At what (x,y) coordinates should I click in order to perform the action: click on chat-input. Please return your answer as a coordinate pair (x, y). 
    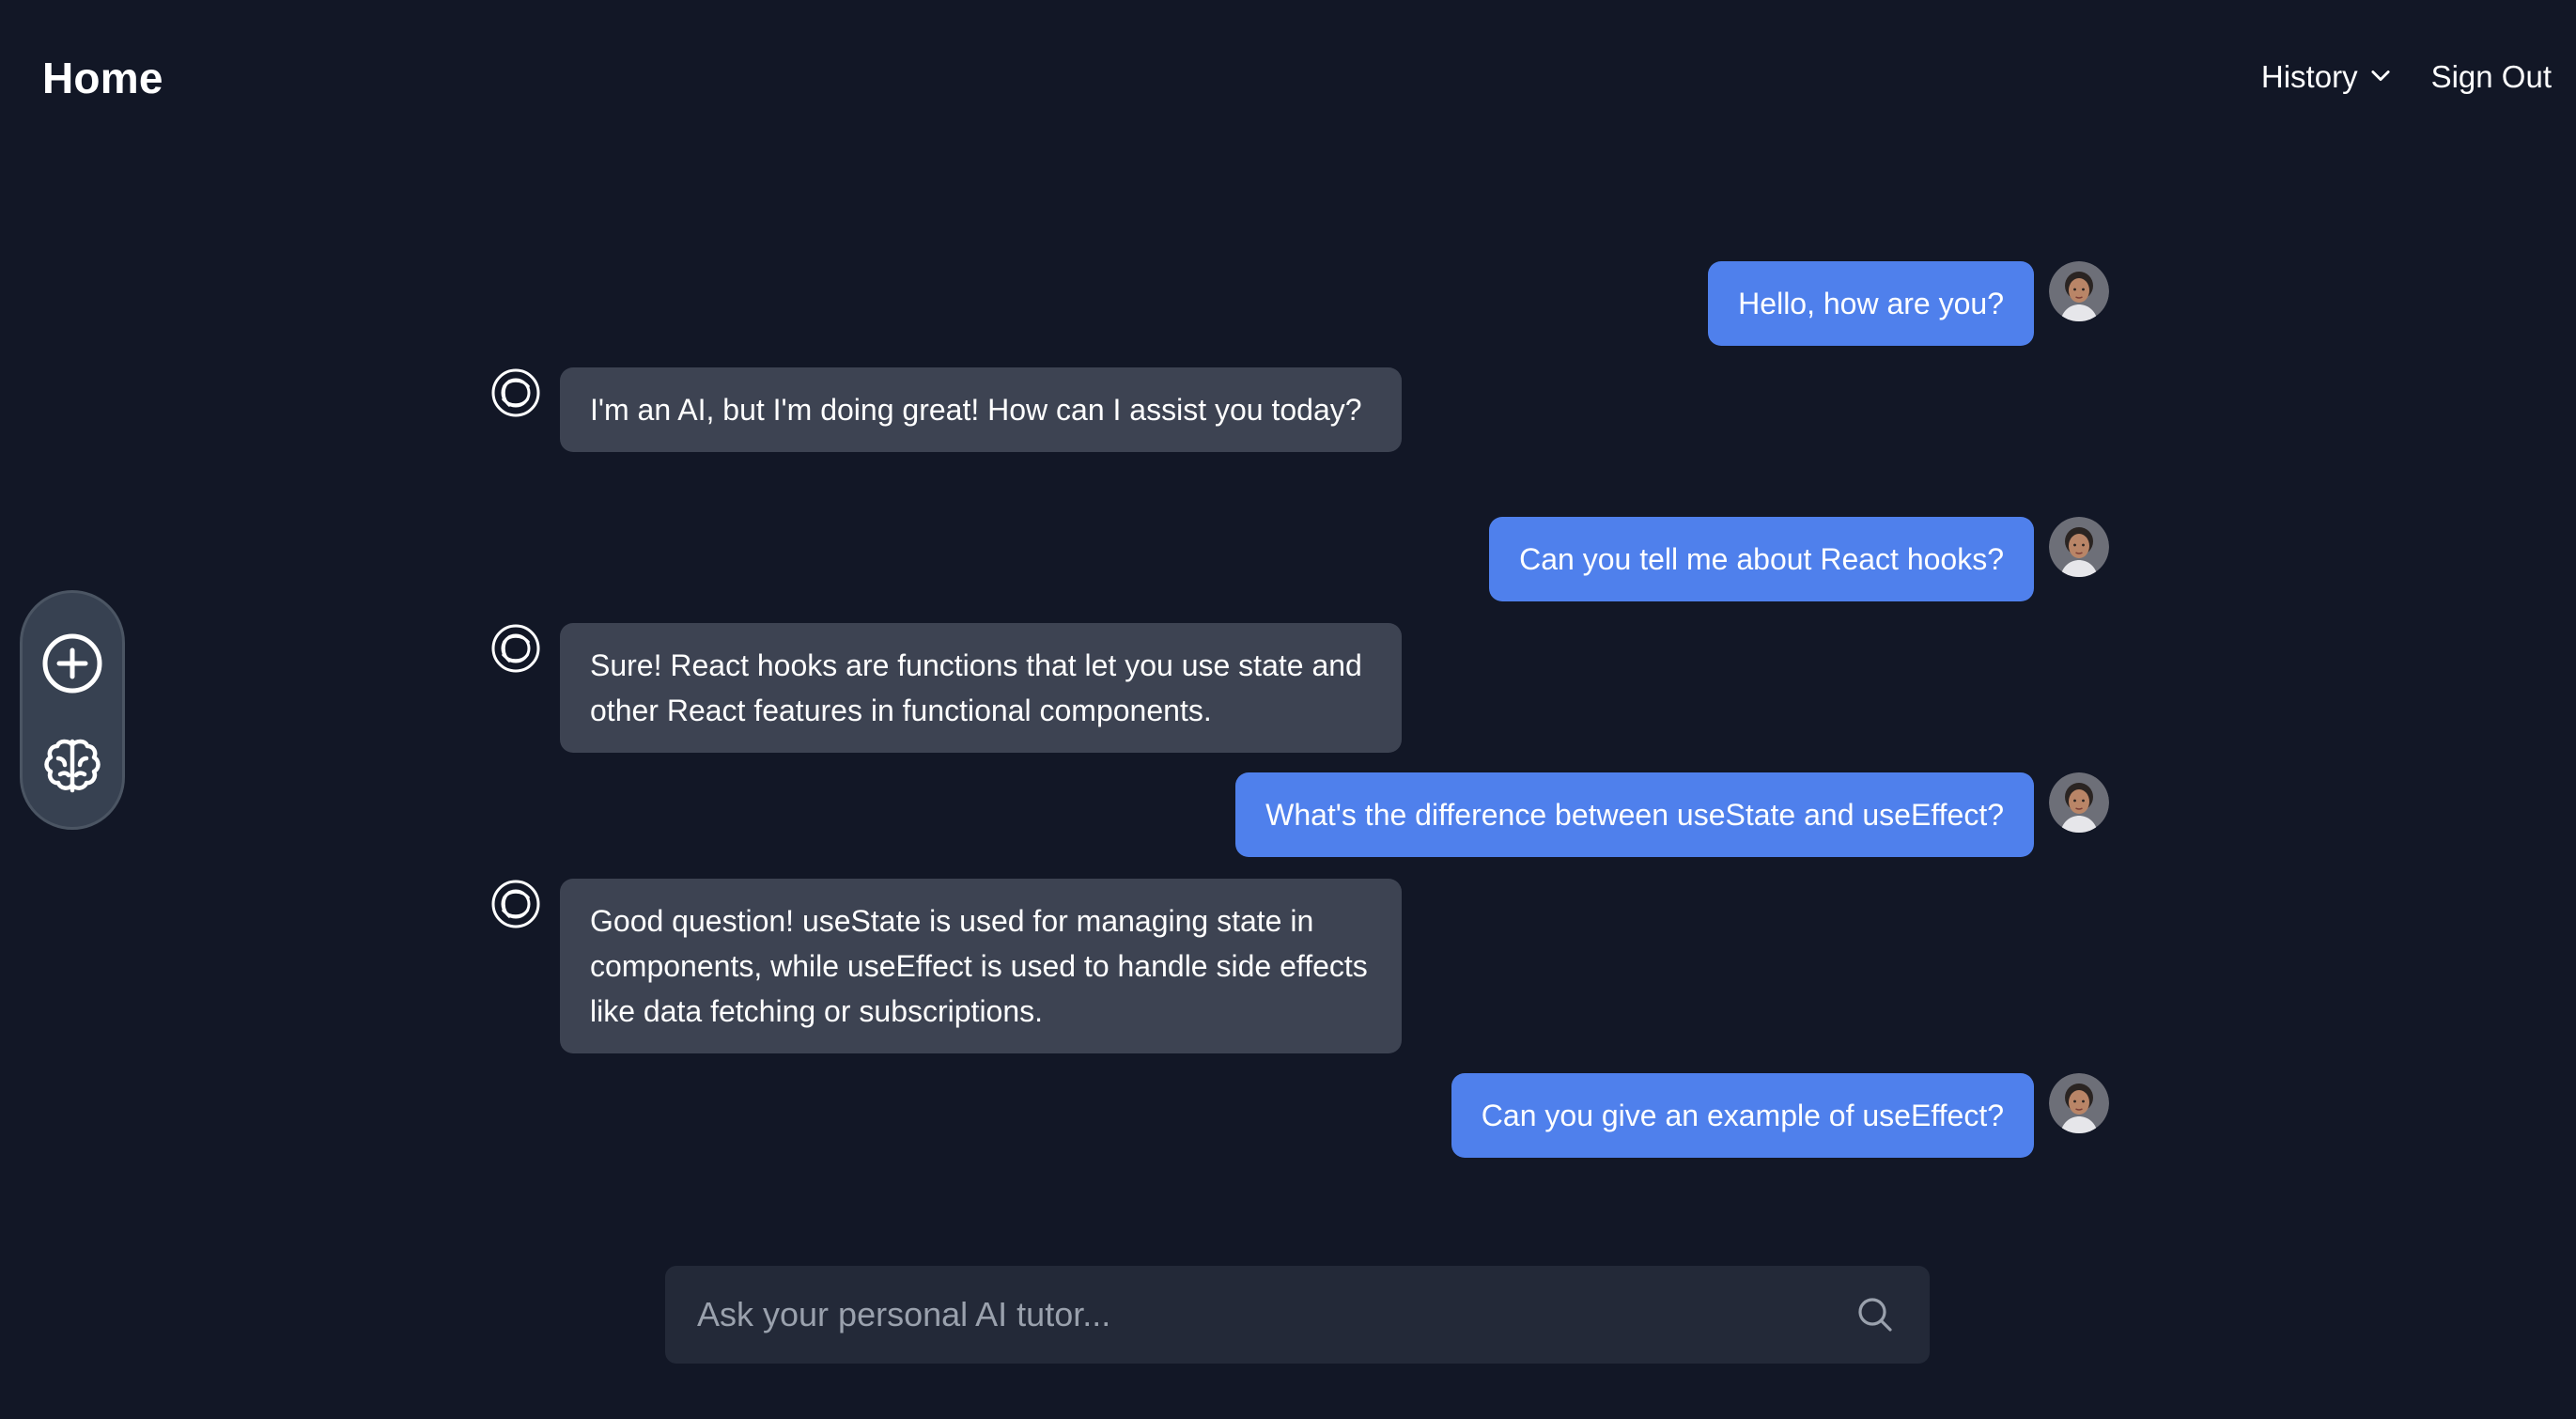
    Looking at the image, I should click on (1274, 1314).